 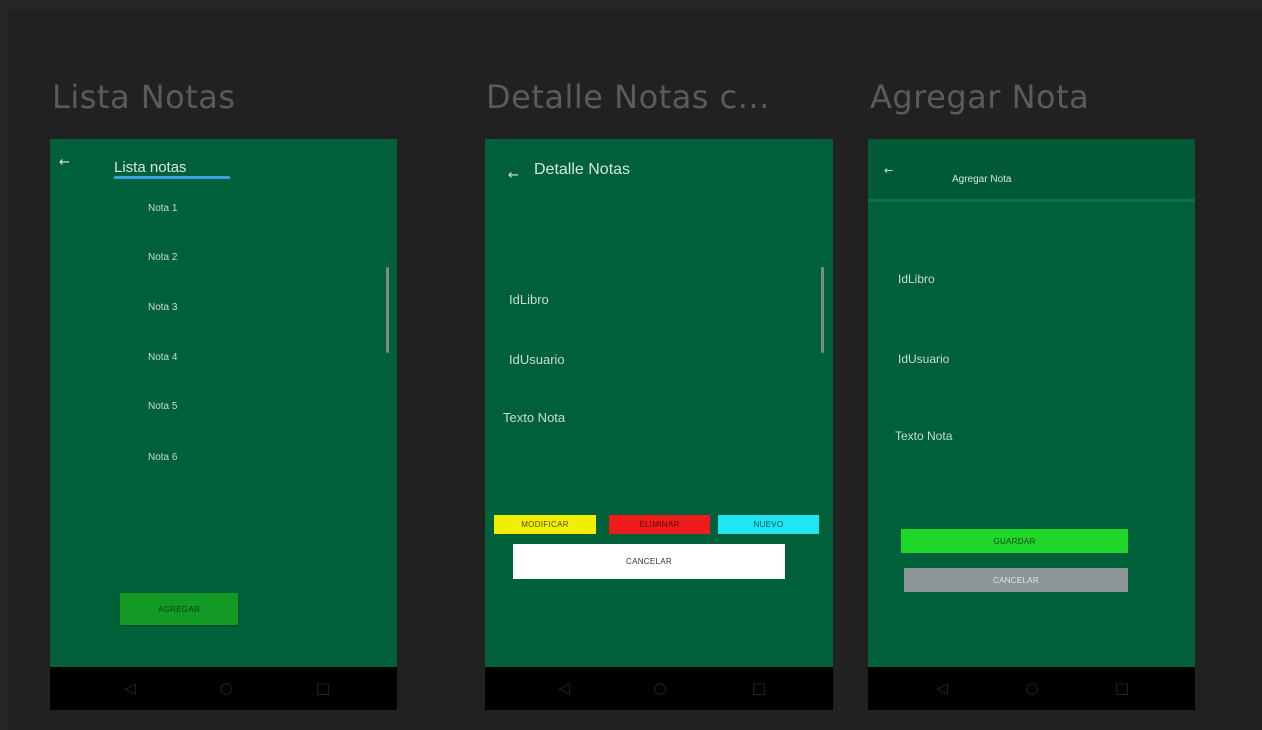 I want to click on list-item-nota-2: Nota 2, so click(x=162, y=257).